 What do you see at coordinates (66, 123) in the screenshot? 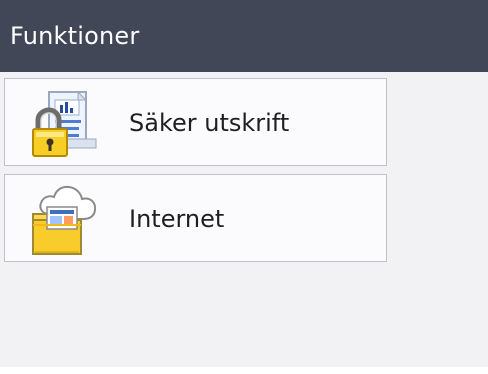
I see `secure-print-icon` at bounding box center [66, 123].